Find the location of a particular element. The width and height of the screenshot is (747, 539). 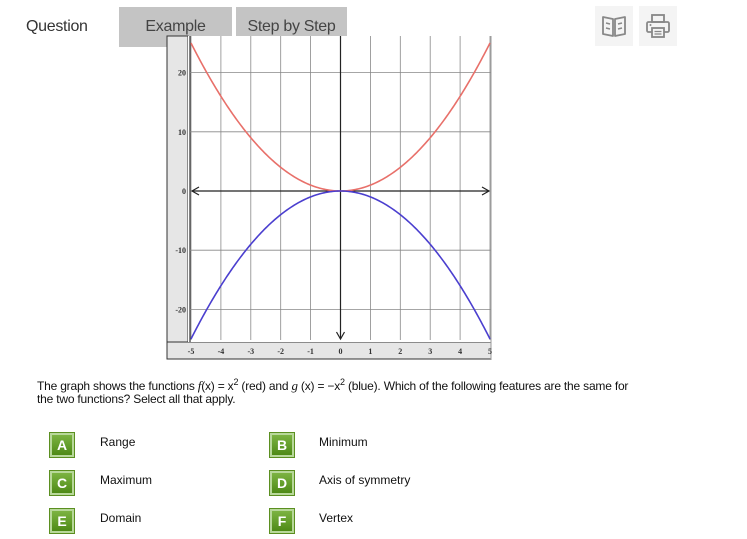

option-a-button: A is located at coordinates (62, 445).